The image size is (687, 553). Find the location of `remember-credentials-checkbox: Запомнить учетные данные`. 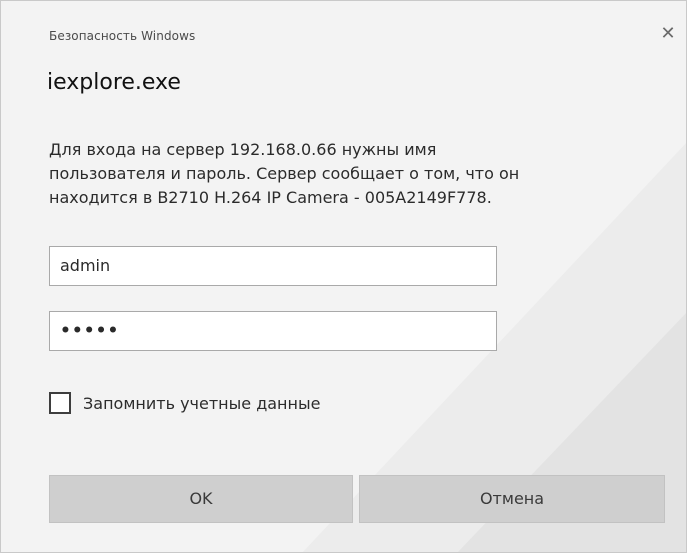

remember-credentials-checkbox: Запомнить учетные данные is located at coordinates (184, 403).